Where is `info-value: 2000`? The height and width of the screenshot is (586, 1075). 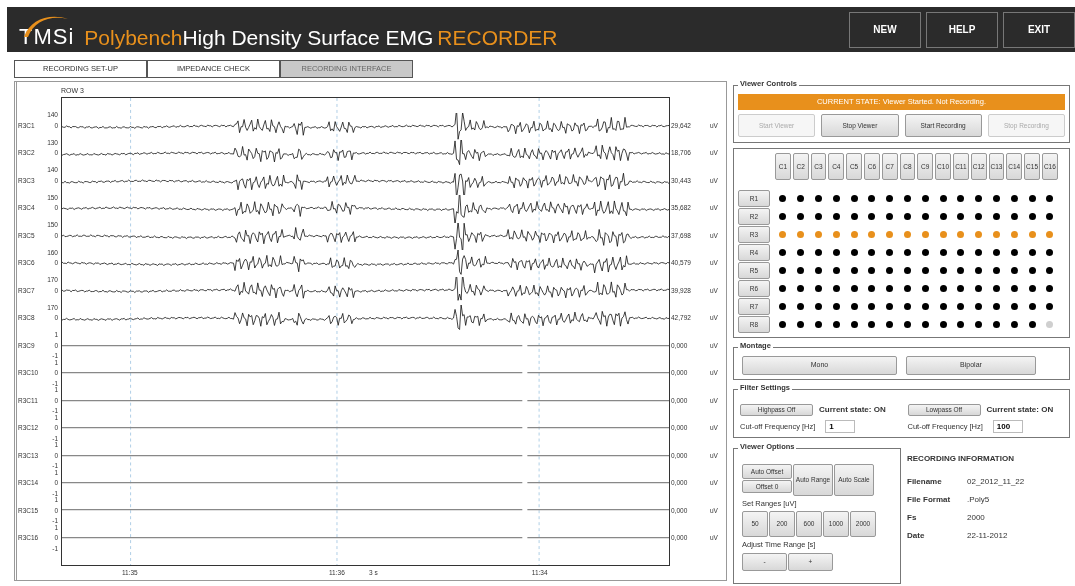 info-value: 2000 is located at coordinates (976, 518).